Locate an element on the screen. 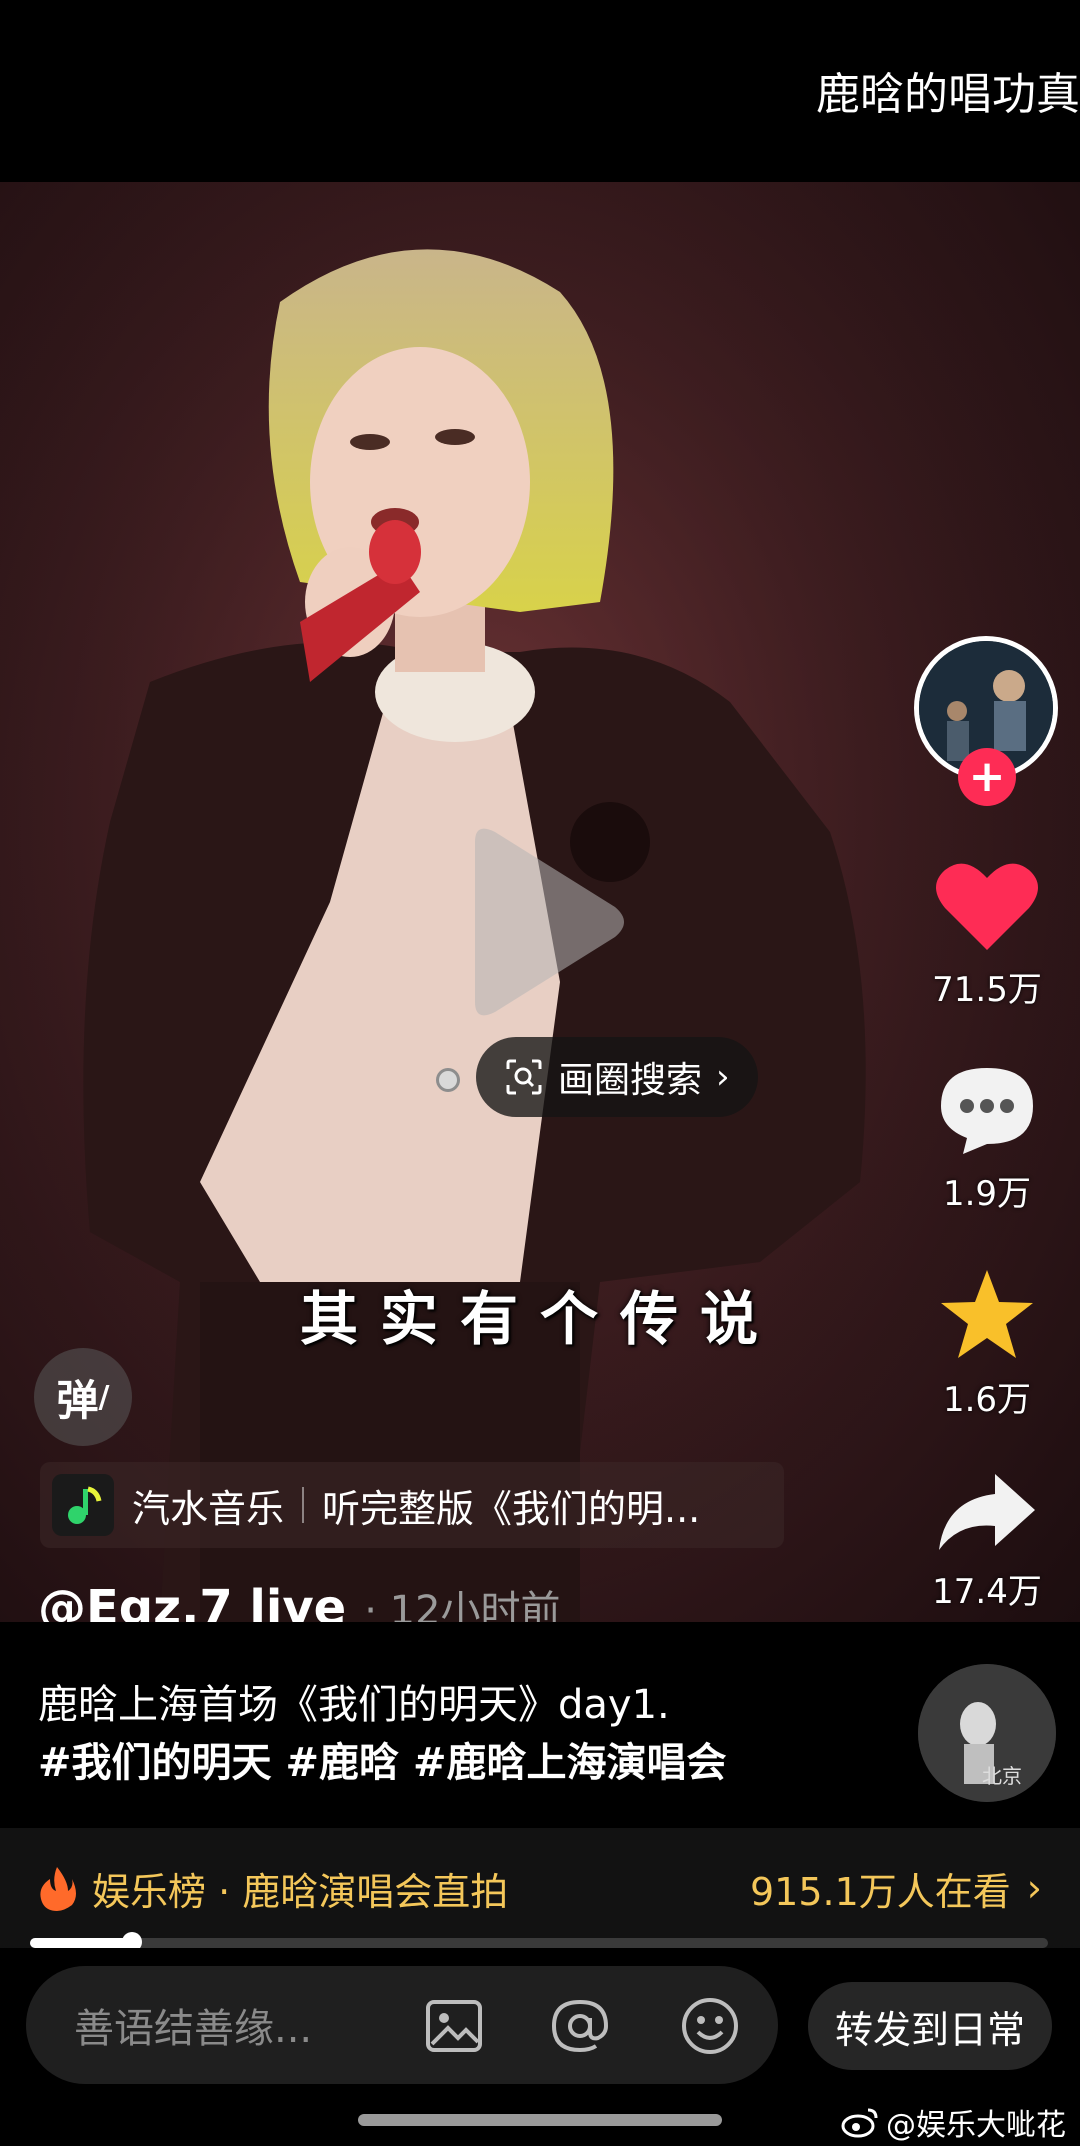 This screenshot has height=2146, width=1080. ranking-title: 娱乐榜 · 鹿晗演唱会直拍 is located at coordinates (300, 1891).